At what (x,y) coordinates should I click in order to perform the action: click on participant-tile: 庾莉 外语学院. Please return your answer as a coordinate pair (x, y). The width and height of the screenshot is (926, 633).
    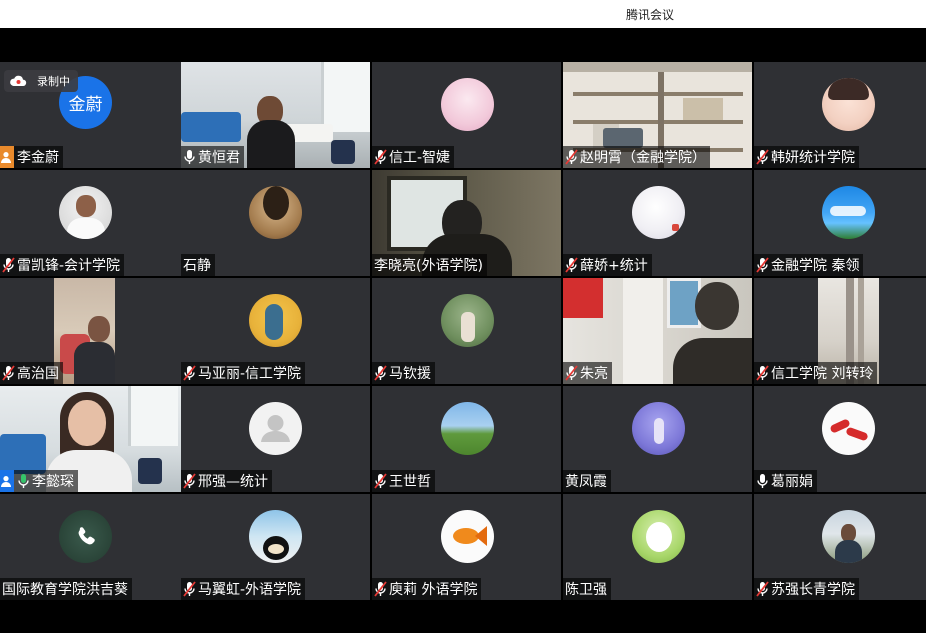
    Looking at the image, I should click on (466, 547).